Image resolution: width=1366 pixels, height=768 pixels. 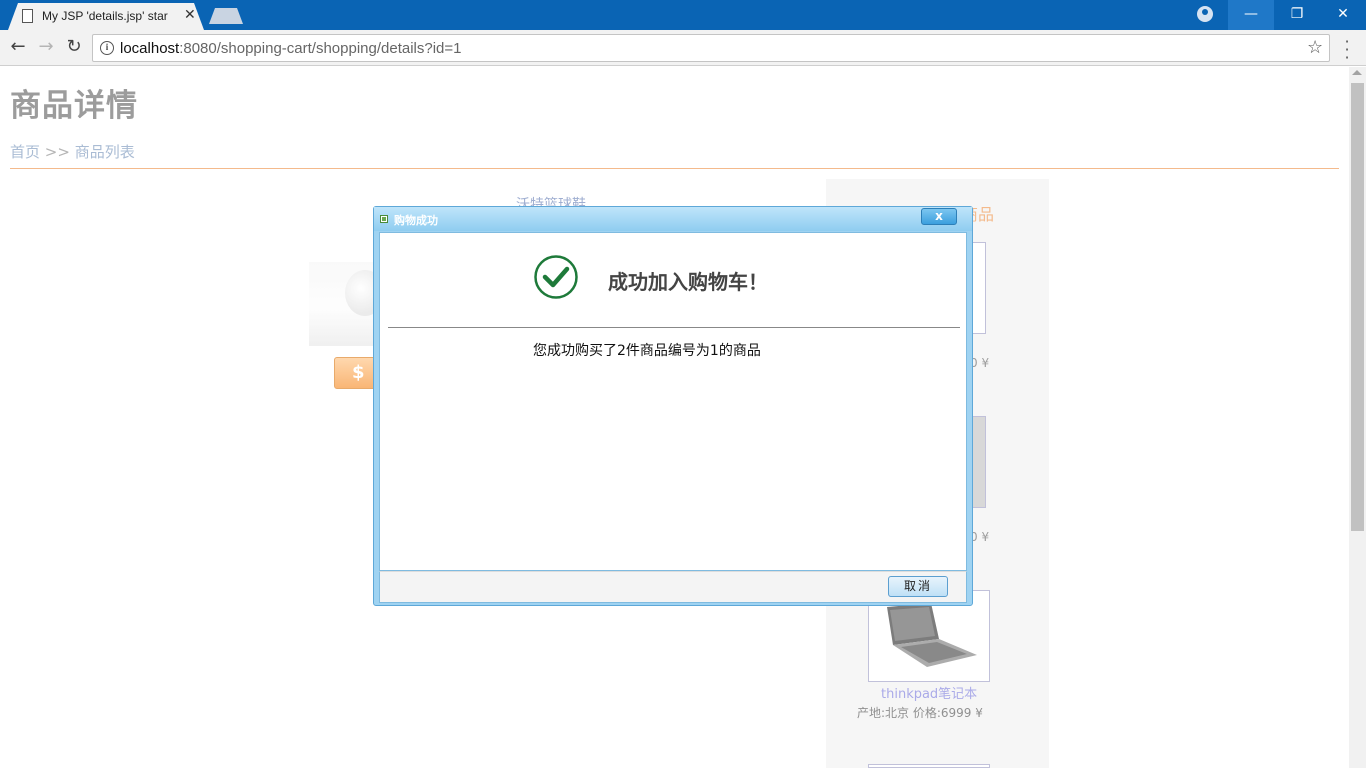 I want to click on browser-titlebar: My JSP 'details.jsp' star ✕ — ❐ ✕, so click(x=683, y=15).